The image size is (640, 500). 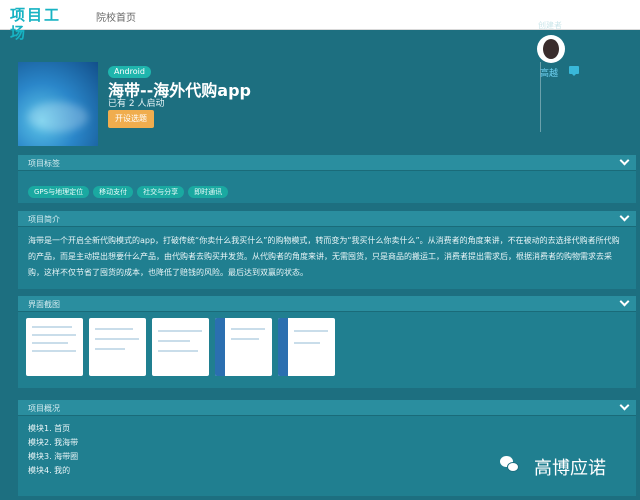 I want to click on screenshot-list, so click(x=183, y=349).